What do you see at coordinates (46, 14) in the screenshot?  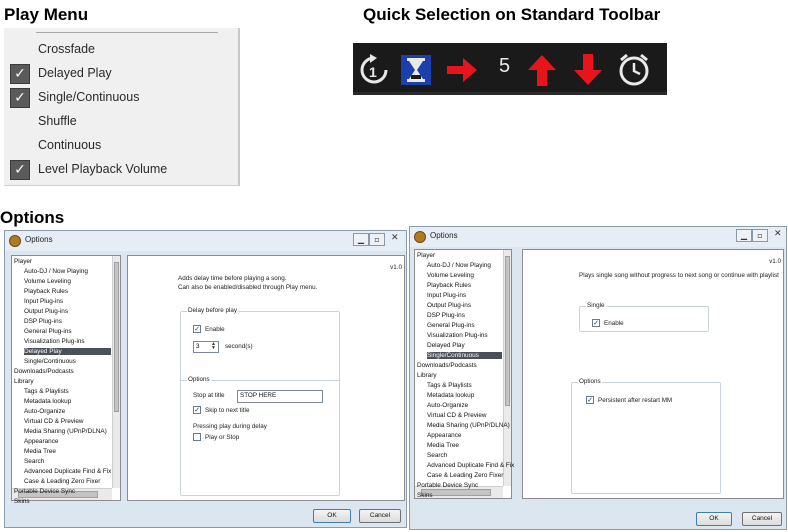 I see `play-menu-heading: Play Menu` at bounding box center [46, 14].